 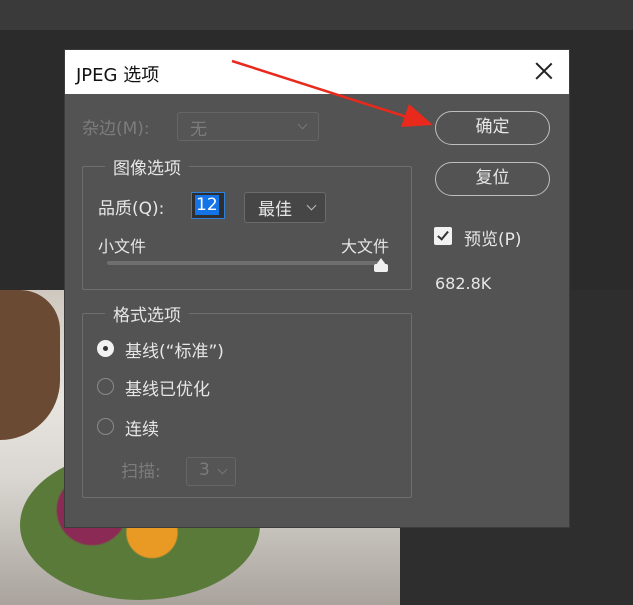 I want to click on dialog-title: JPEG 选项, so click(x=118, y=75).